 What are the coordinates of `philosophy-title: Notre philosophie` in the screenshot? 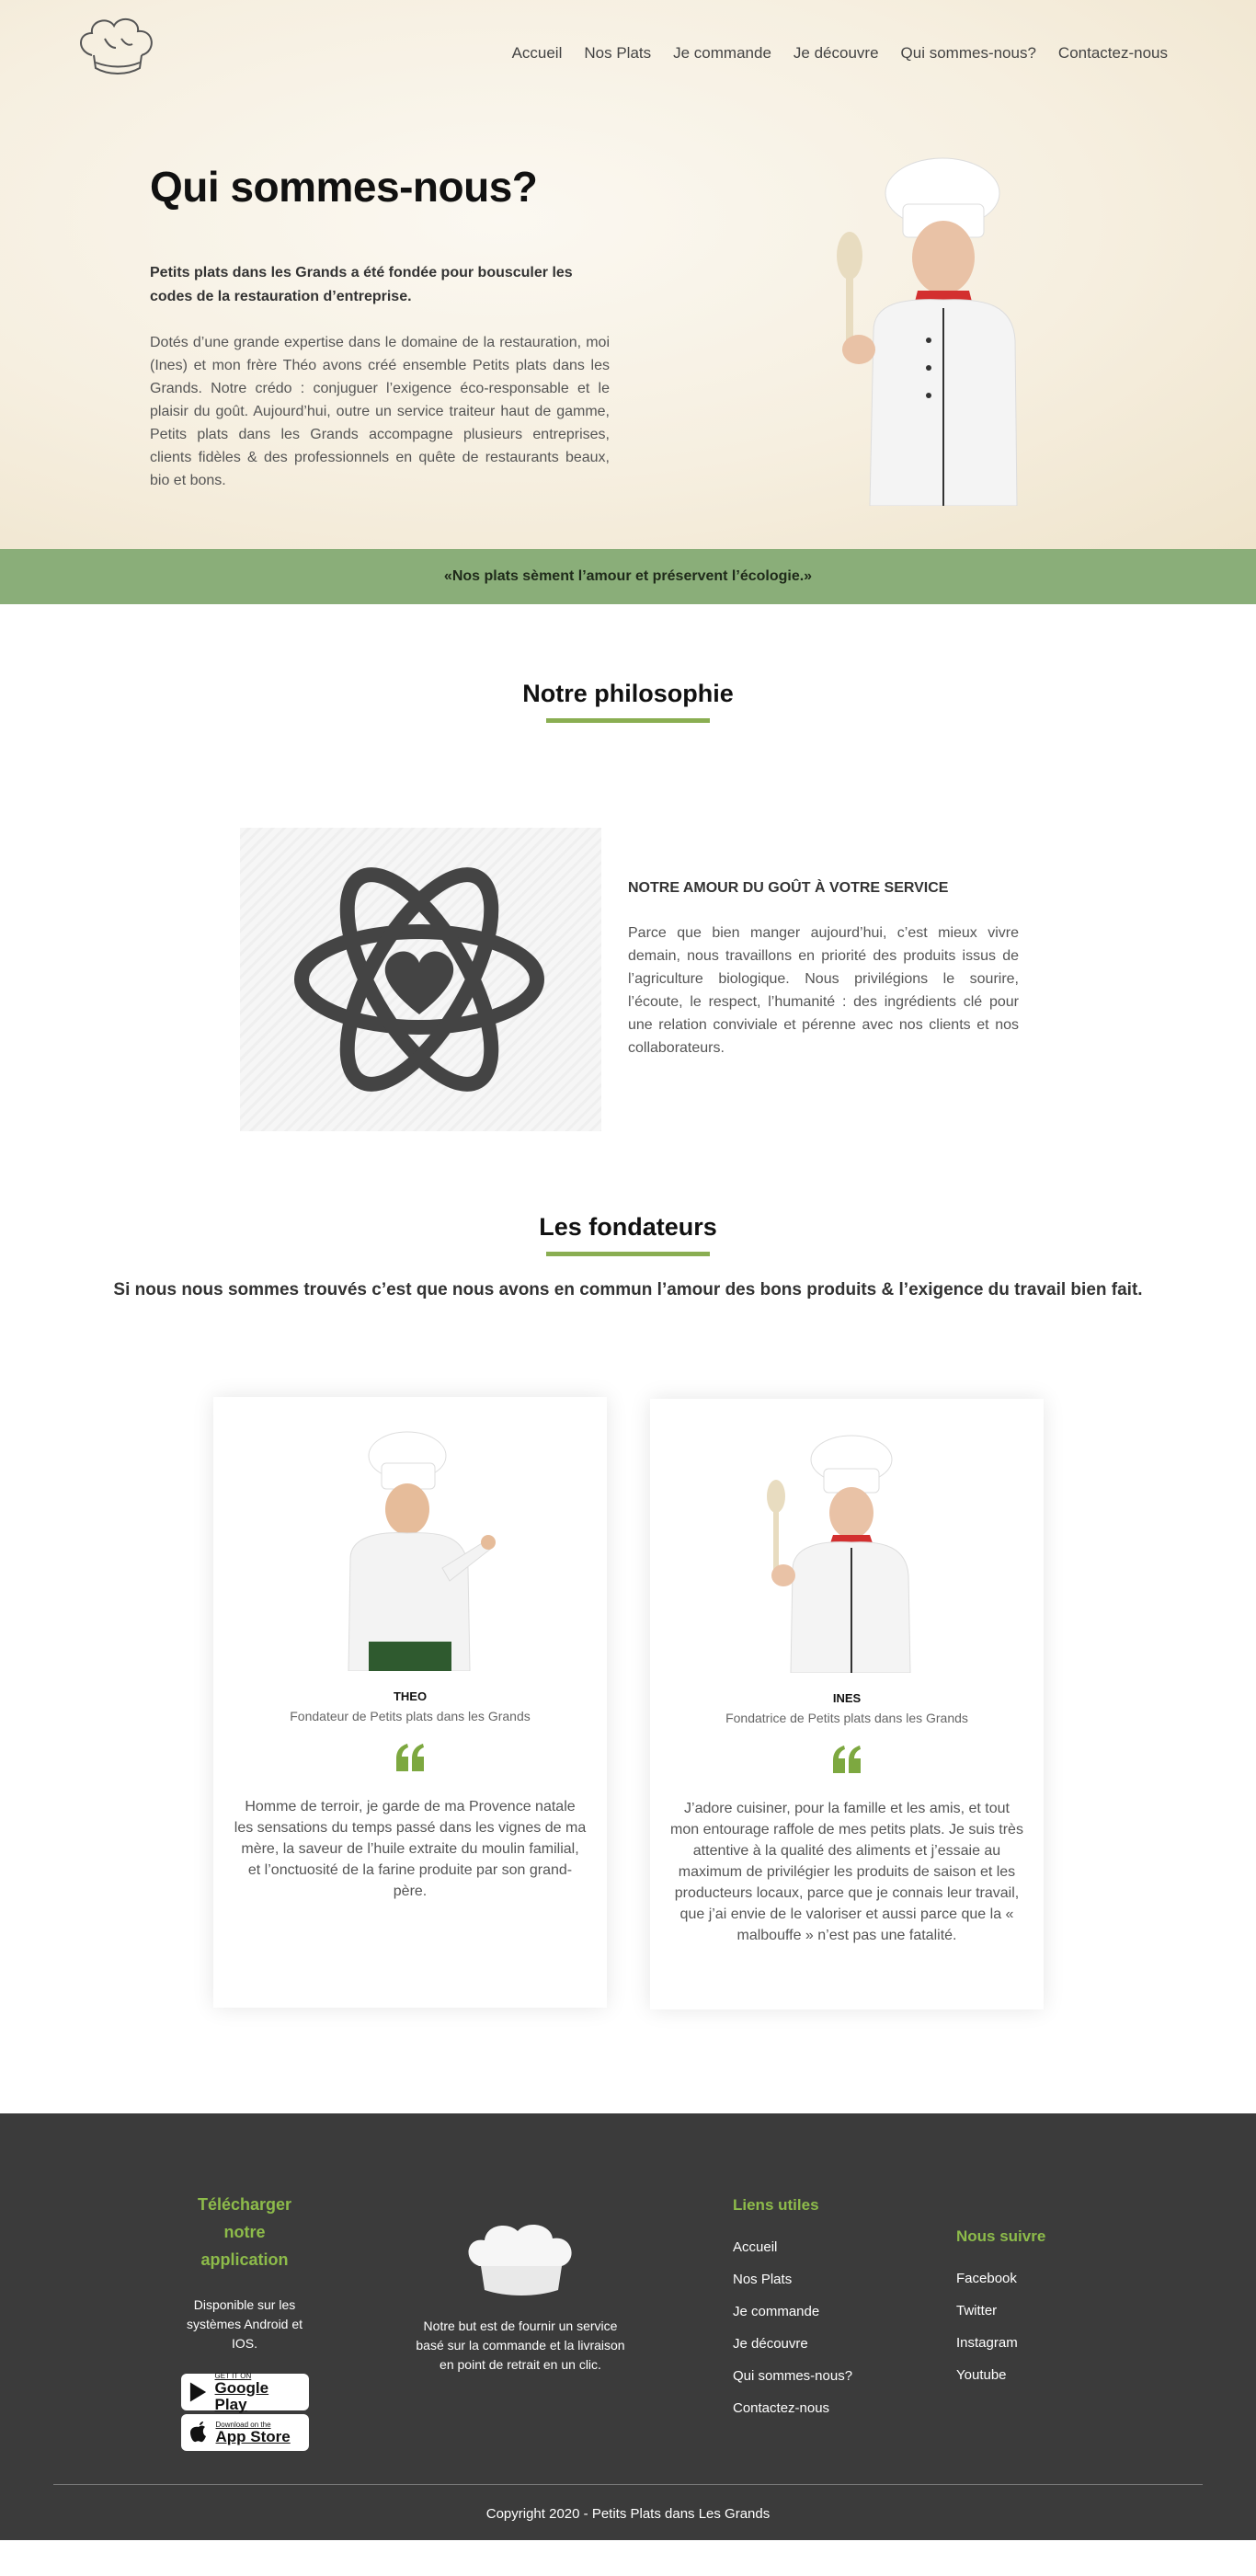 It's located at (628, 694).